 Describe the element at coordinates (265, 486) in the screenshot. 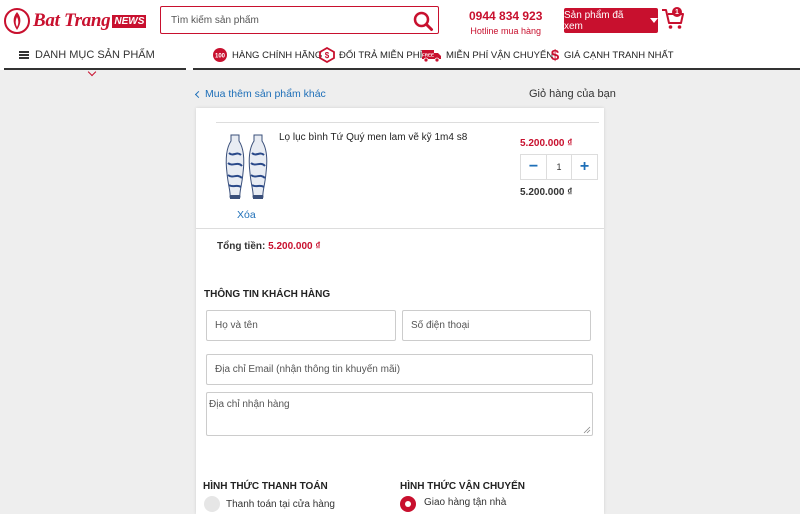

I see `payment-method-title: HÌNH THỨC THANH TOÁN` at that location.